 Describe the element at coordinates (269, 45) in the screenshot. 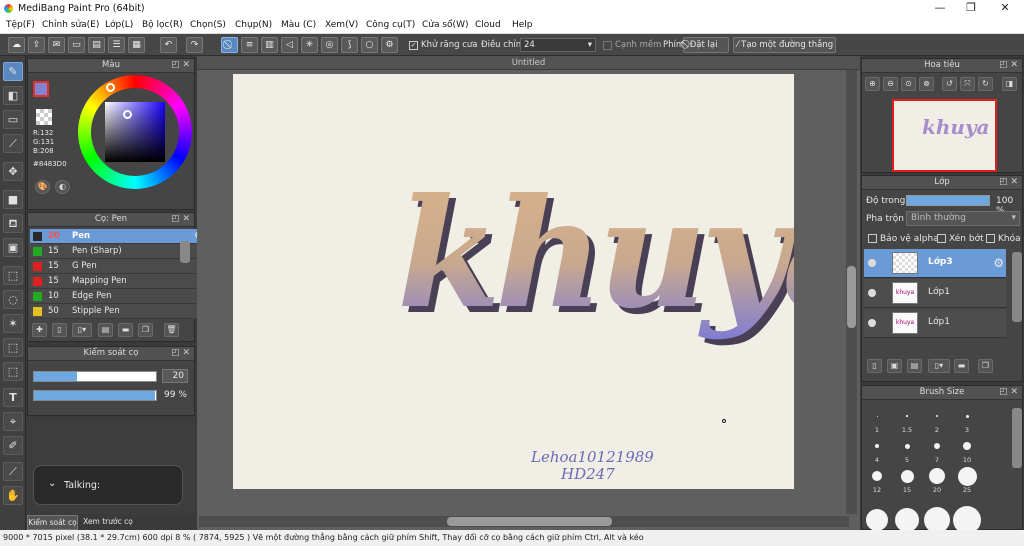

I see `cross-snap-icon: ▥` at that location.